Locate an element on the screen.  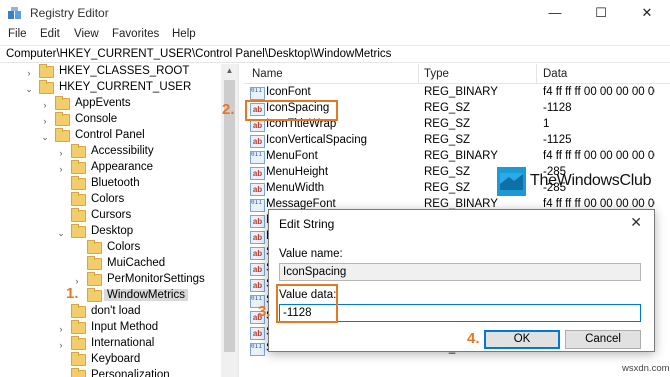
cancel-button: Cancel is located at coordinates (603, 339).